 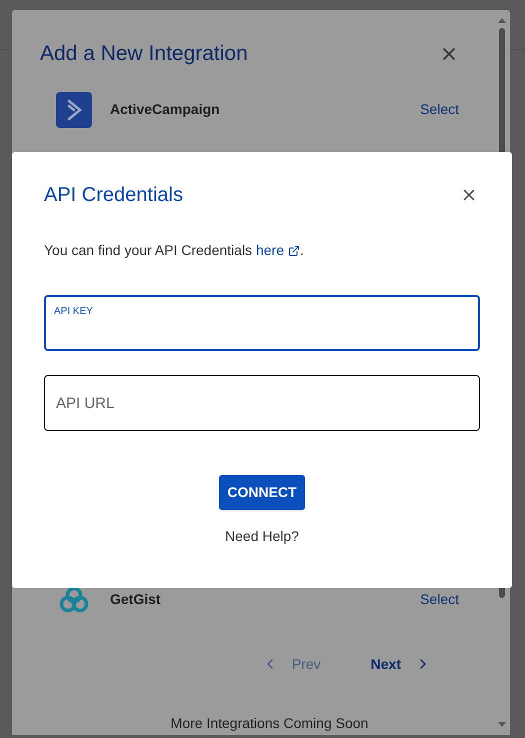 I want to click on dialog-title: API Credentials, so click(x=113, y=195).